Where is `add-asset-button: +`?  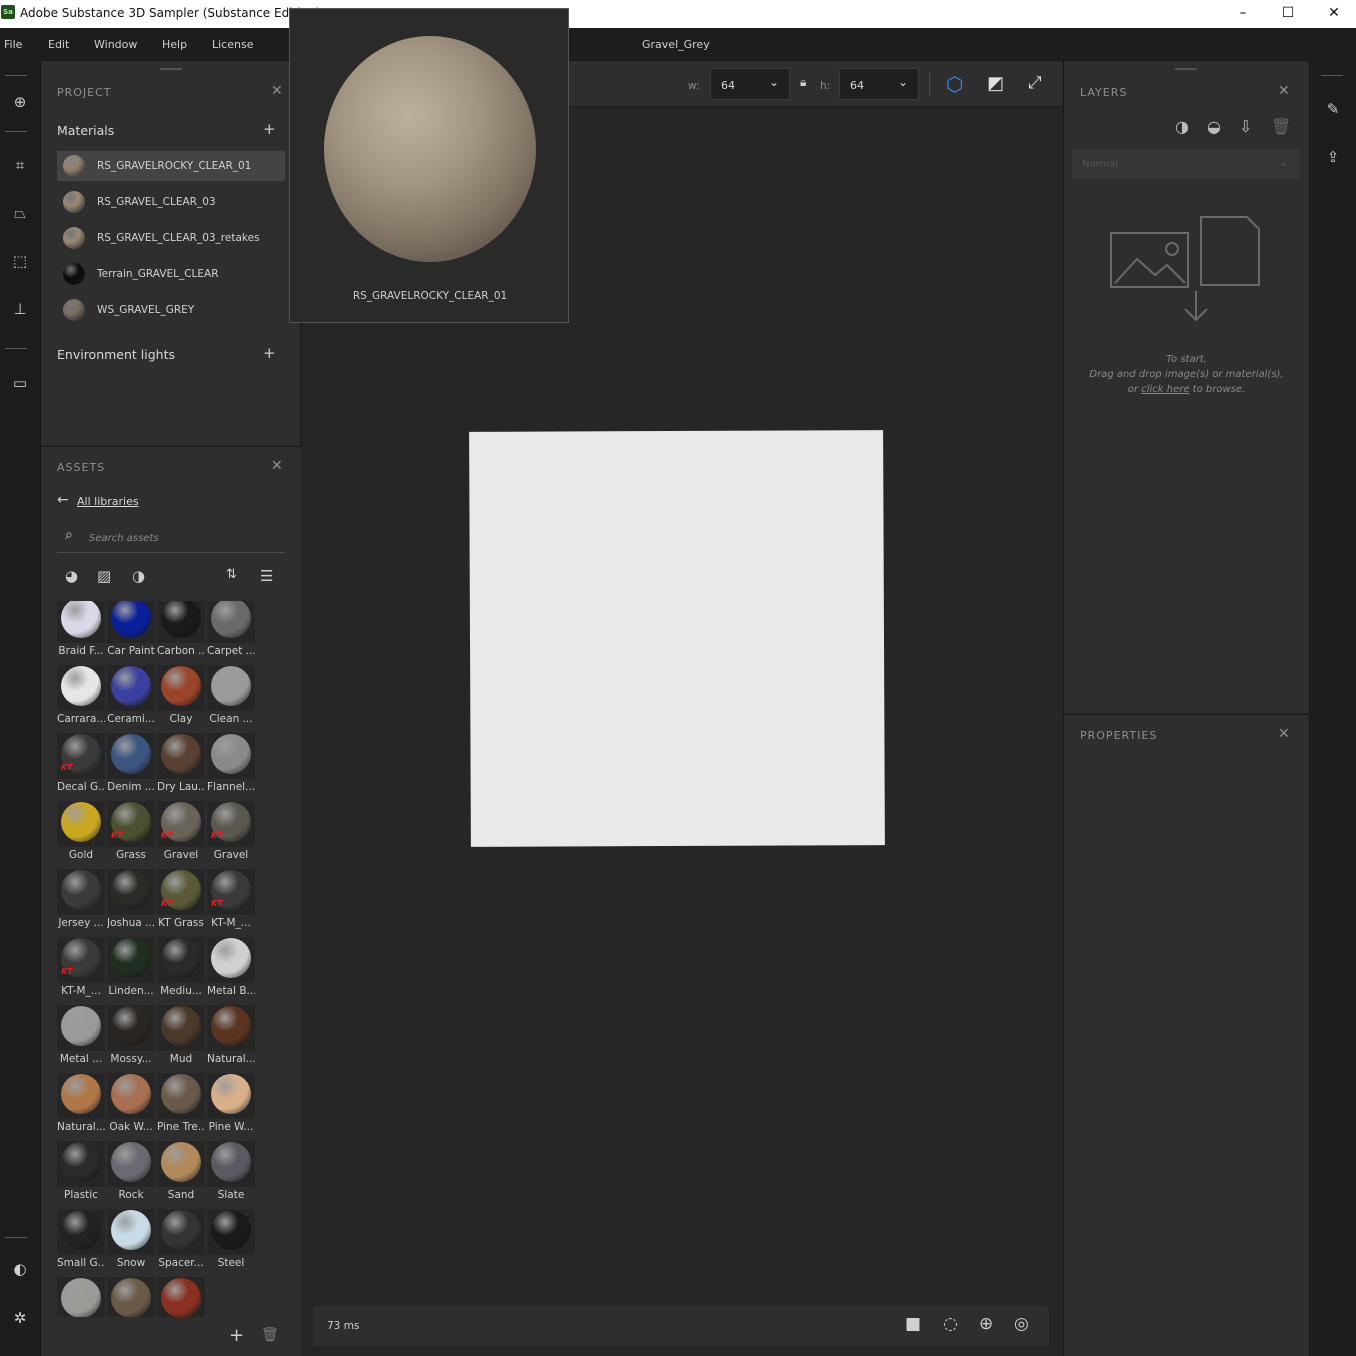
add-asset-button: + is located at coordinates (236, 1335).